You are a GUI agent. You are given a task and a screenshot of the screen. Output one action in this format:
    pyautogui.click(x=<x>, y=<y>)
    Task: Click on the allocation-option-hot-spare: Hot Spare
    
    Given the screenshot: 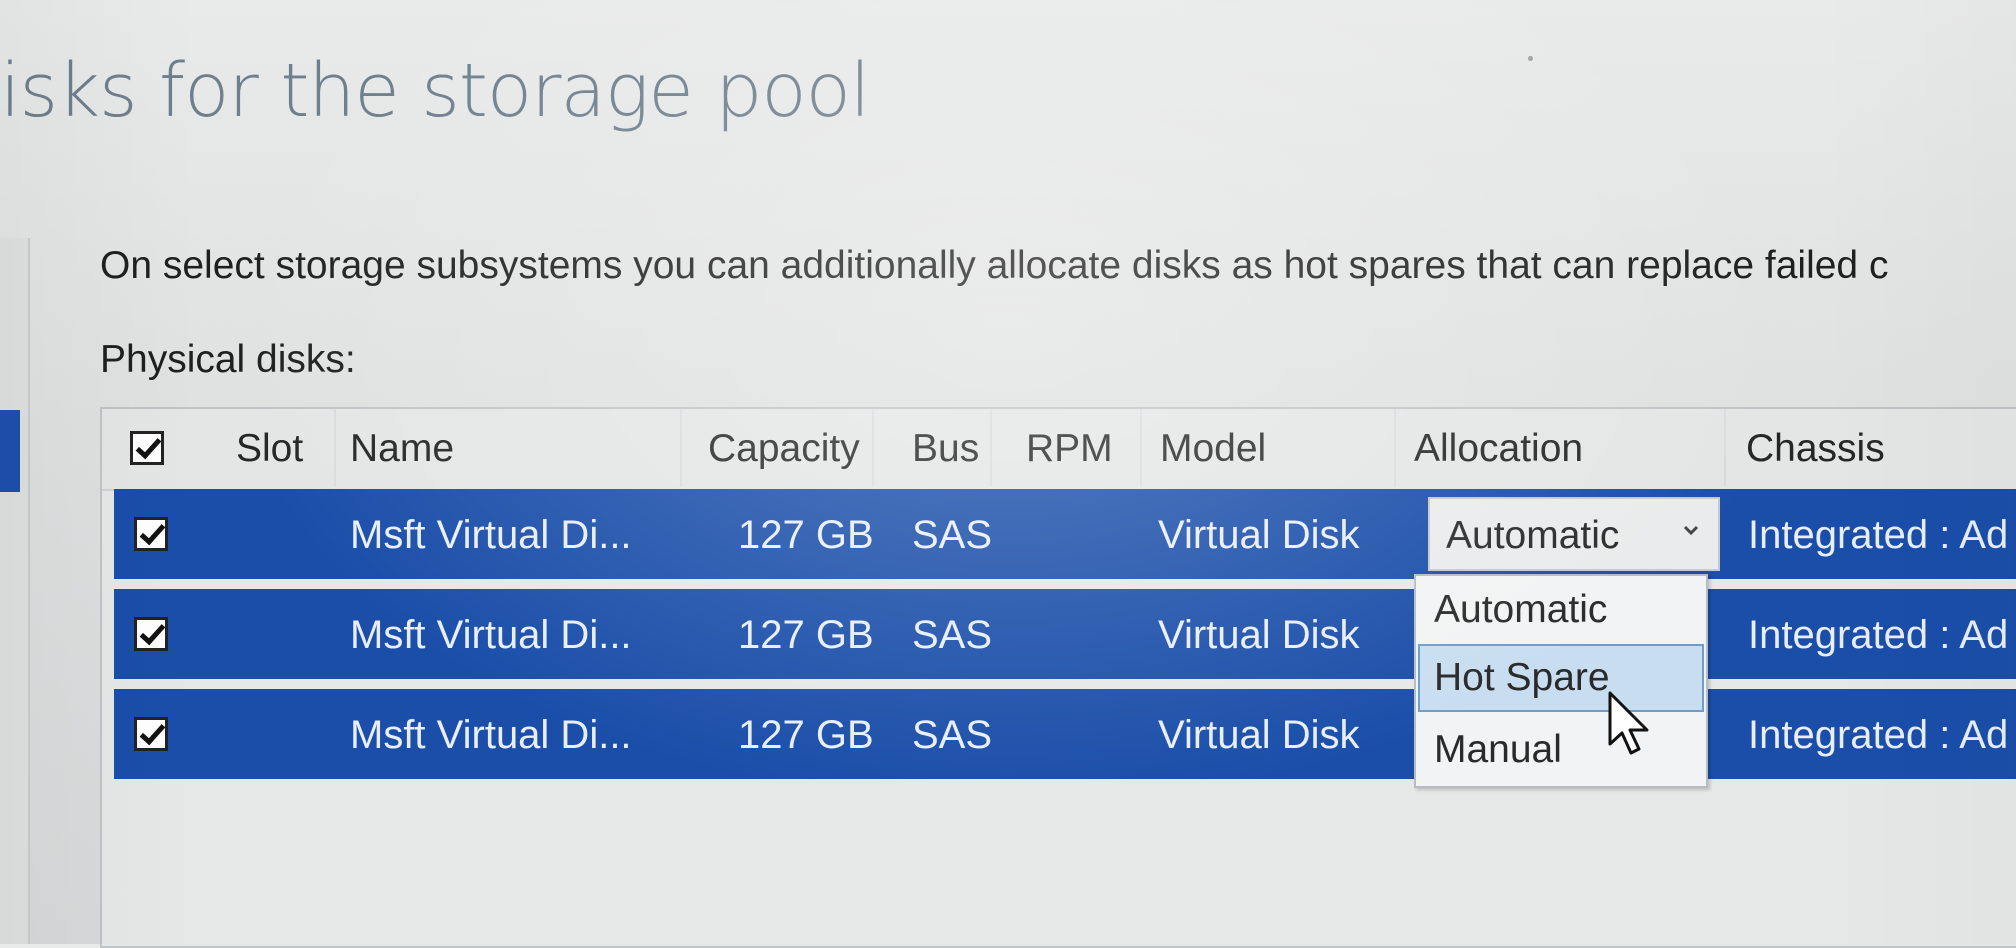 What is the action you would take?
    pyautogui.click(x=1561, y=678)
    